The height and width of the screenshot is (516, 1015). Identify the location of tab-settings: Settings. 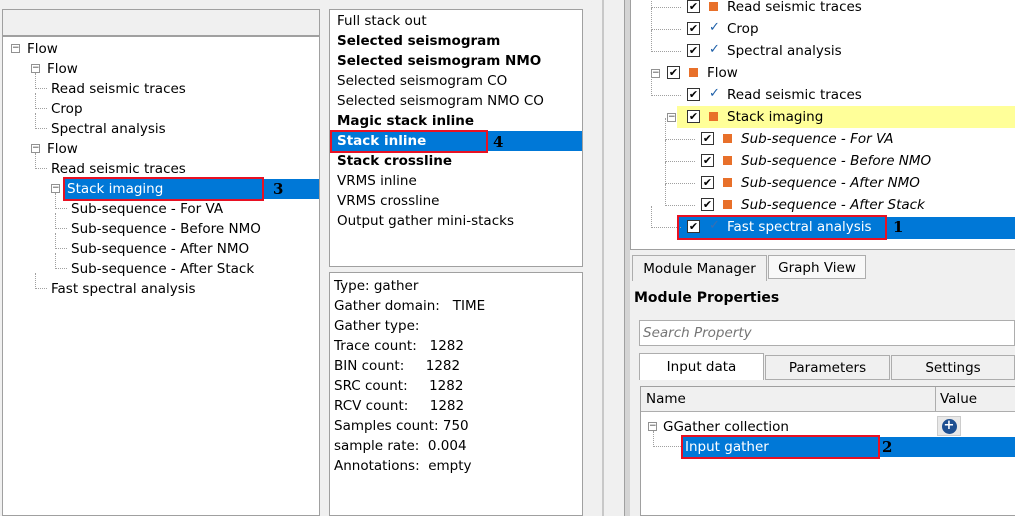
(953, 367).